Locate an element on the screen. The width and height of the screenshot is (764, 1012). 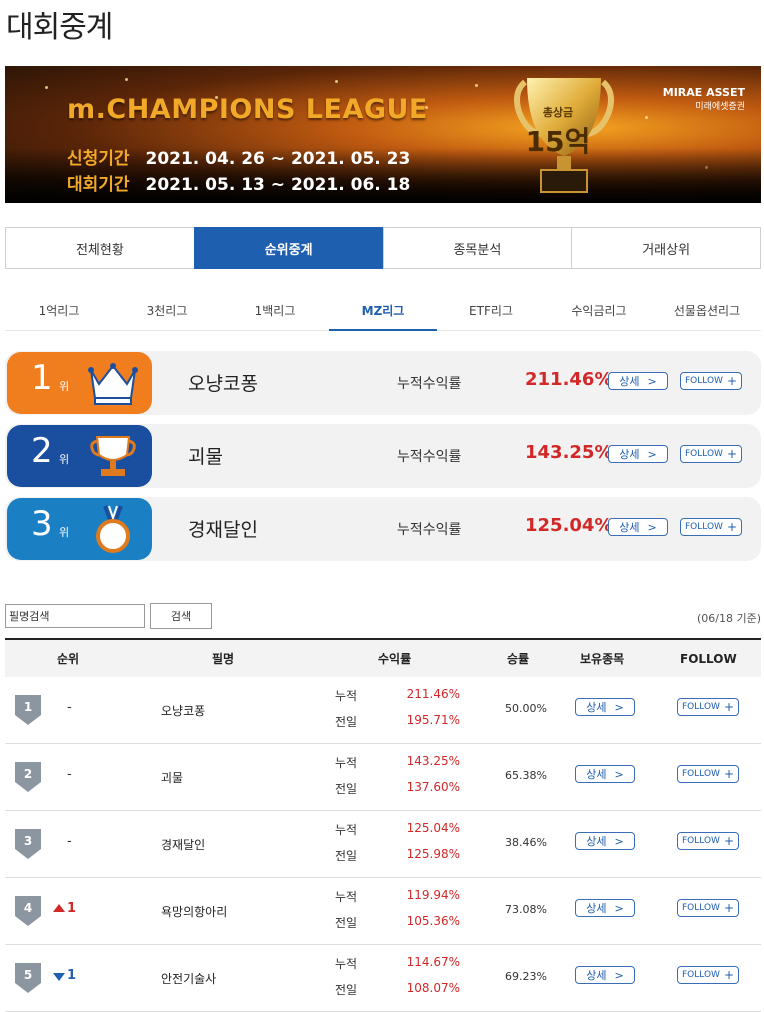
rank-badge-icon: 2 is located at coordinates (28, 777).